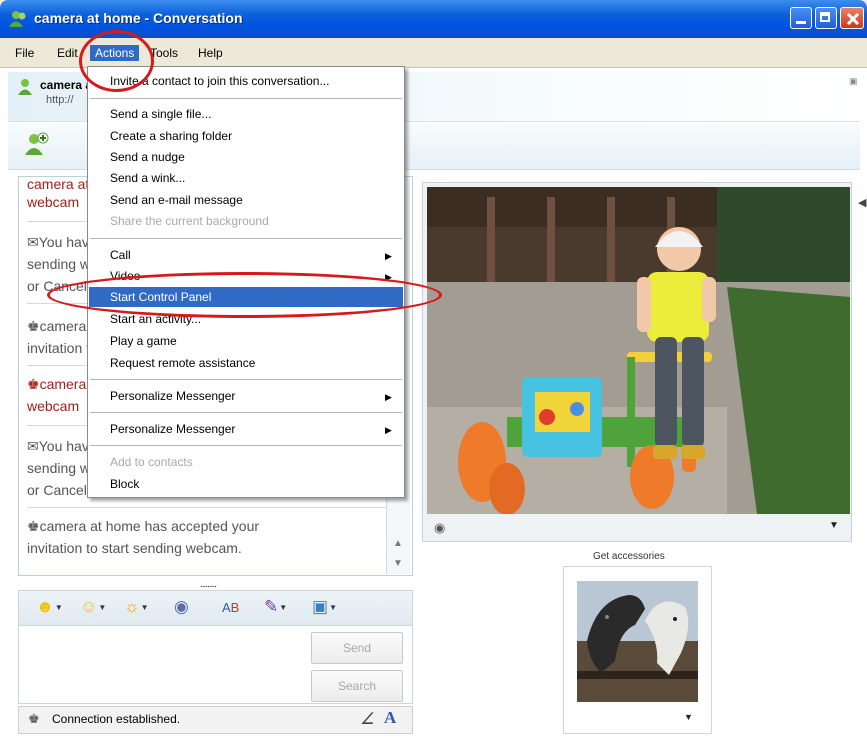 Image resolution: width=867 pixels, height=738 pixels. I want to click on menu-item-play-game: Play a game, so click(143, 341).